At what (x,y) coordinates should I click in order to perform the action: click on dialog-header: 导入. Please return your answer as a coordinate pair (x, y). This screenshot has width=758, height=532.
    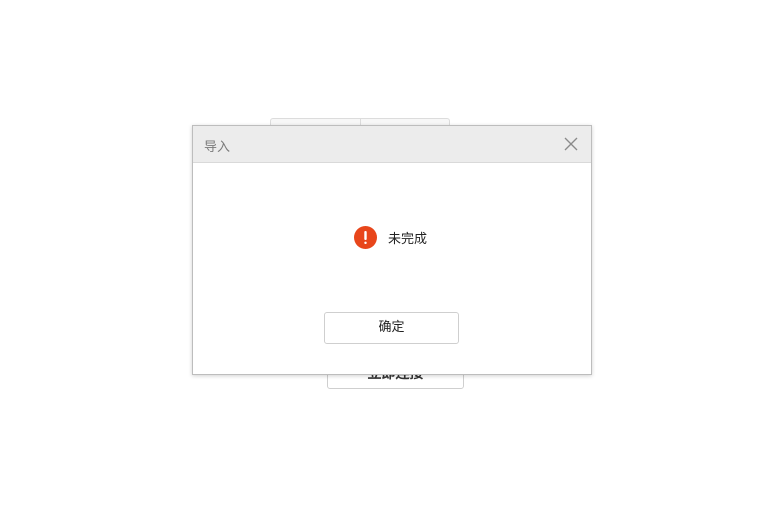
    Looking at the image, I should click on (392, 144).